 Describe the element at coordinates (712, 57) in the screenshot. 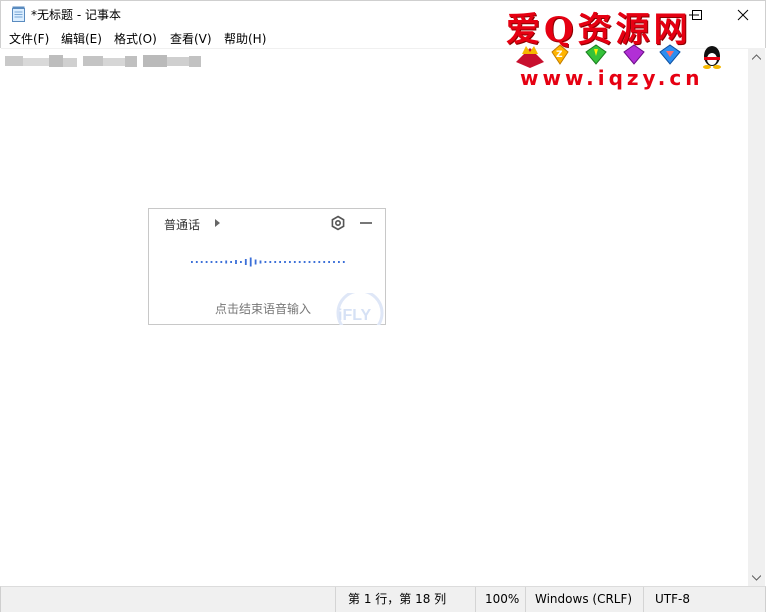

I see `qq-penguin-icon` at that location.